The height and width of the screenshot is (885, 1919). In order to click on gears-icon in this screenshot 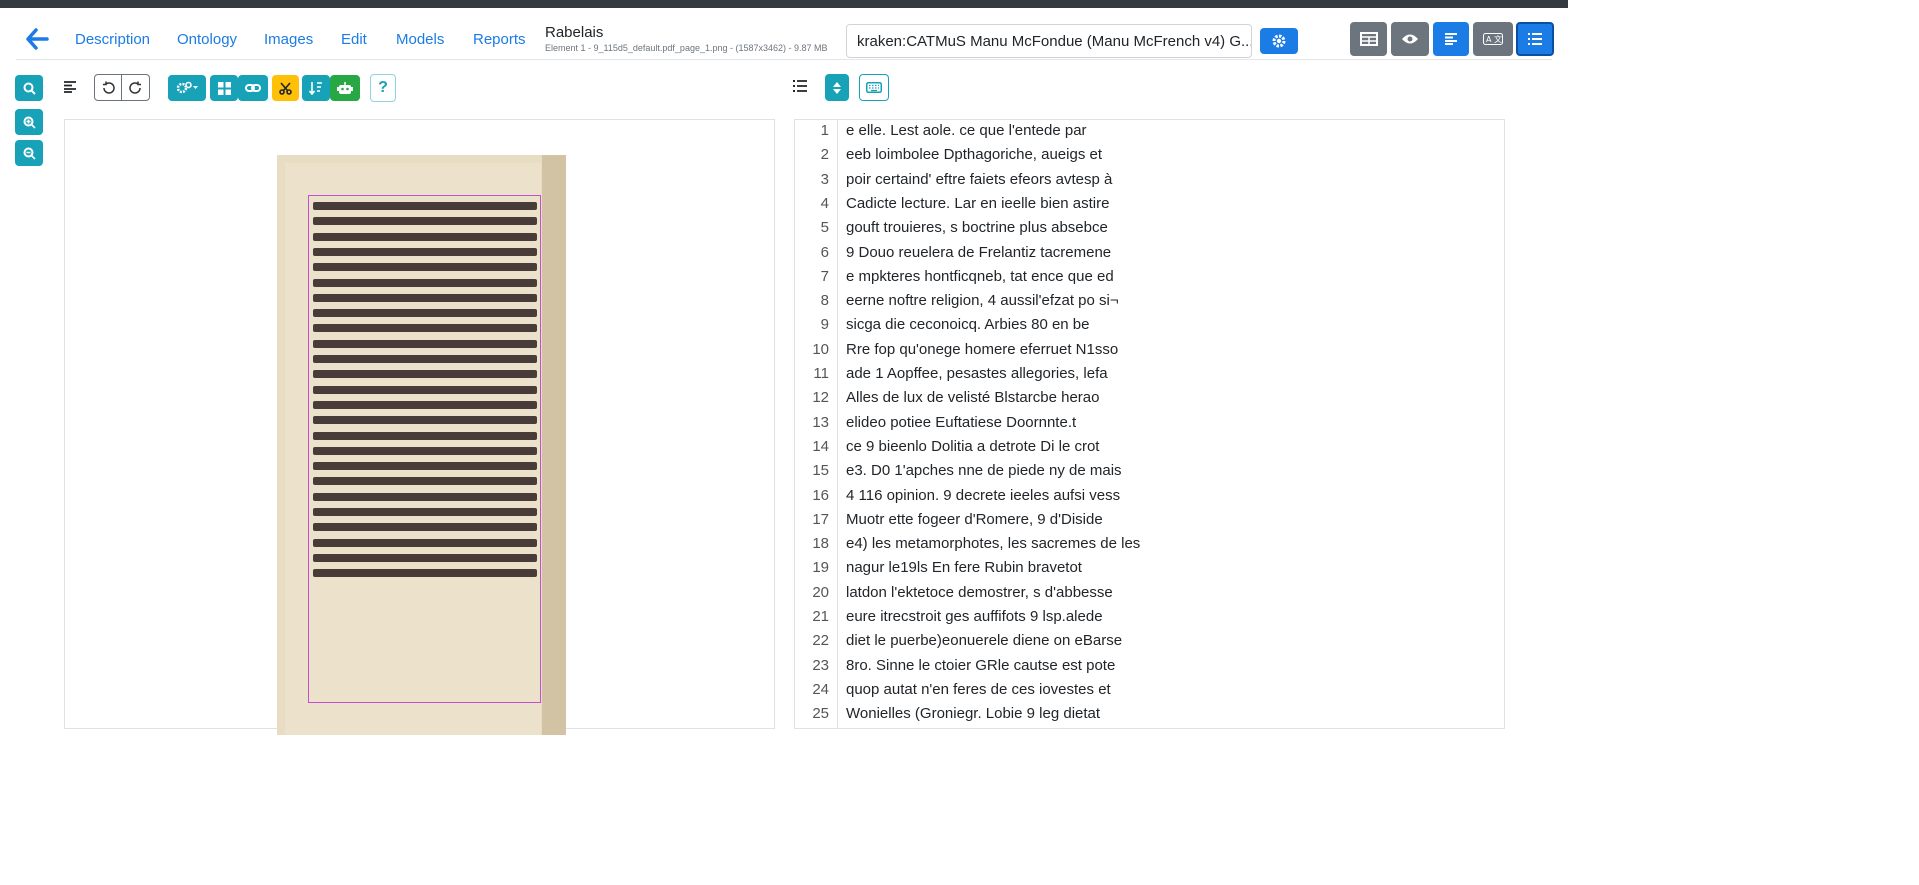, I will do `click(187, 87)`.